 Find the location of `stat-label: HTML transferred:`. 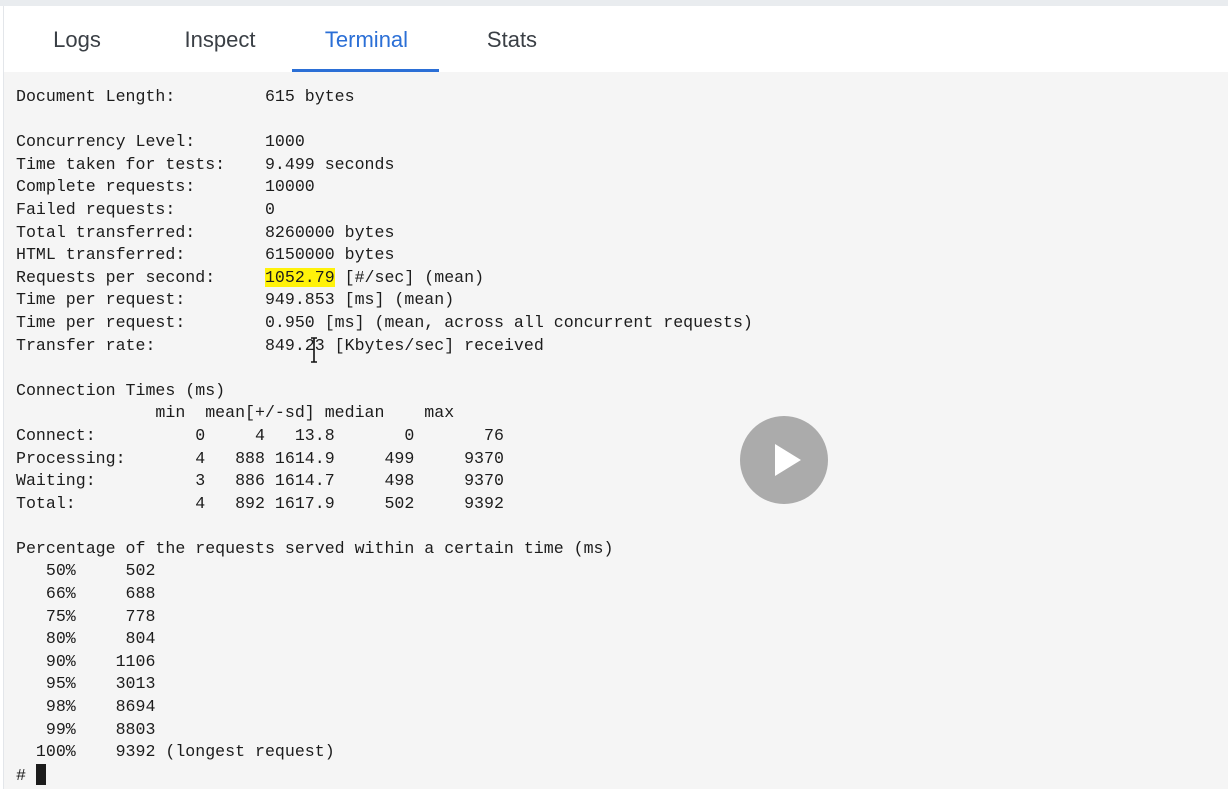

stat-label: HTML transferred: is located at coordinates (140, 255).